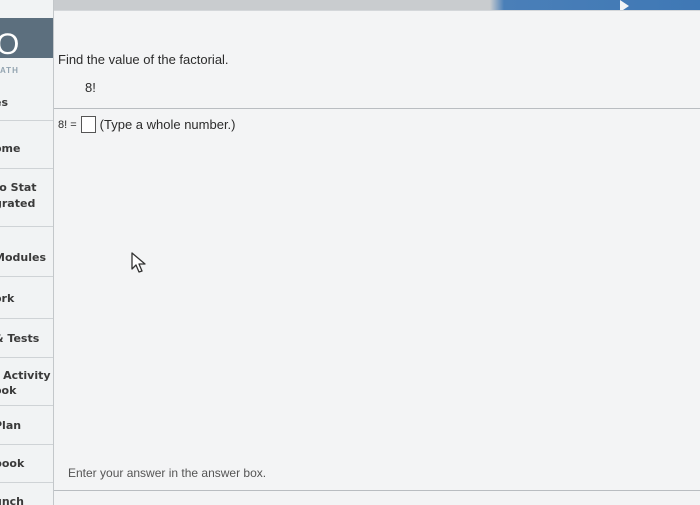  What do you see at coordinates (26, 426) in the screenshot?
I see `sidebar-item-study-plan: Plan` at bounding box center [26, 426].